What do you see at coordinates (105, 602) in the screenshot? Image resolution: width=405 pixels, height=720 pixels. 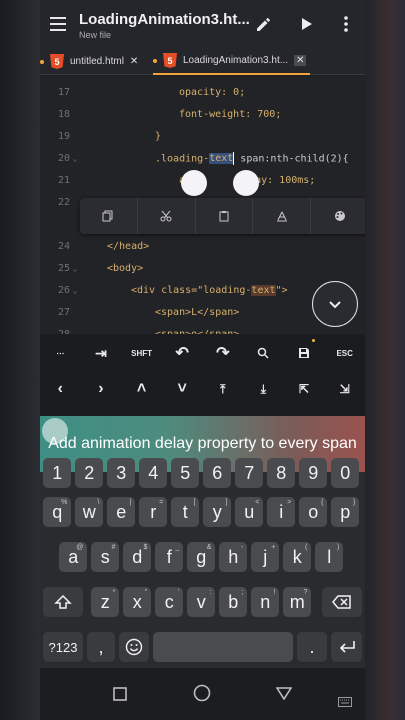 I see `letter-key: z *` at bounding box center [105, 602].